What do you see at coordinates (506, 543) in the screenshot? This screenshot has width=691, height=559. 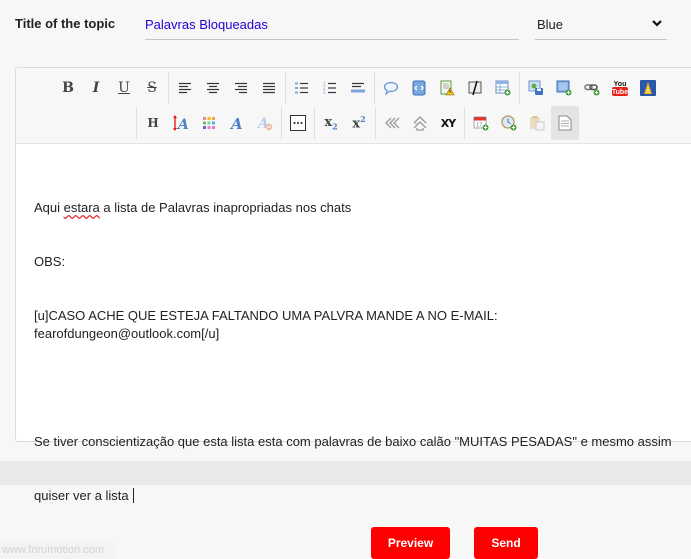 I see `send-button: Send` at bounding box center [506, 543].